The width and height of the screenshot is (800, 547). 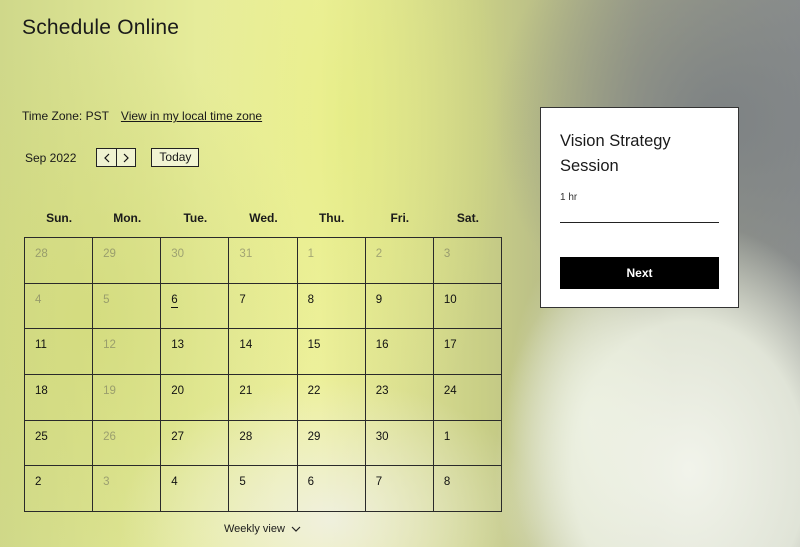 What do you see at coordinates (59, 218) in the screenshot?
I see `weekday-label: Sun.` at bounding box center [59, 218].